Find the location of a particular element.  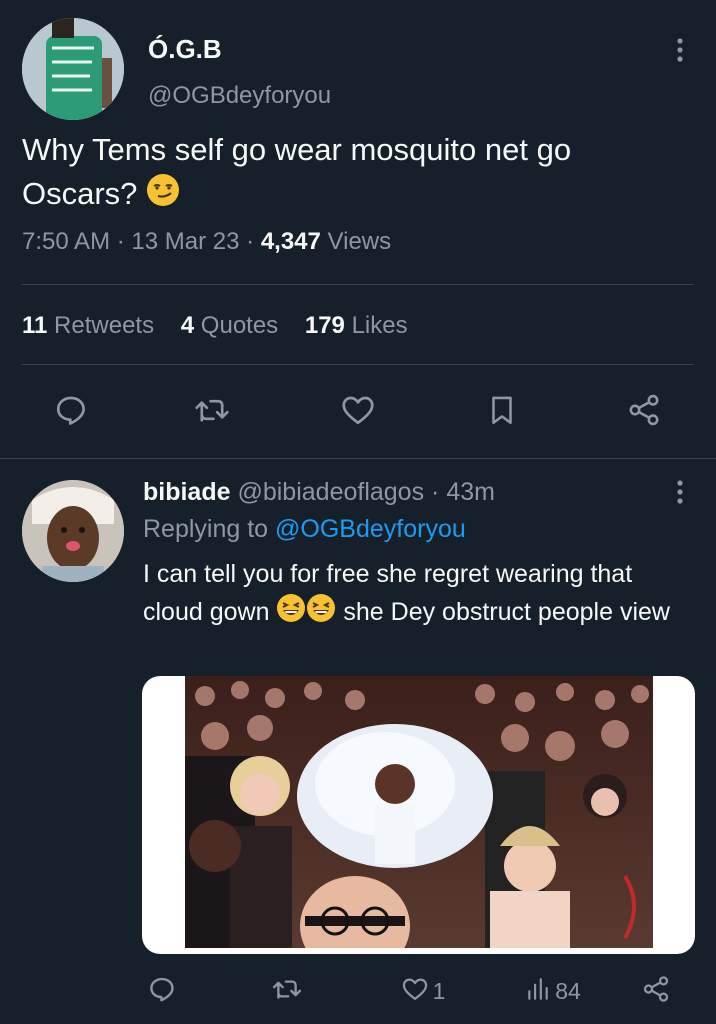

reply-age: 43m is located at coordinates (470, 492).